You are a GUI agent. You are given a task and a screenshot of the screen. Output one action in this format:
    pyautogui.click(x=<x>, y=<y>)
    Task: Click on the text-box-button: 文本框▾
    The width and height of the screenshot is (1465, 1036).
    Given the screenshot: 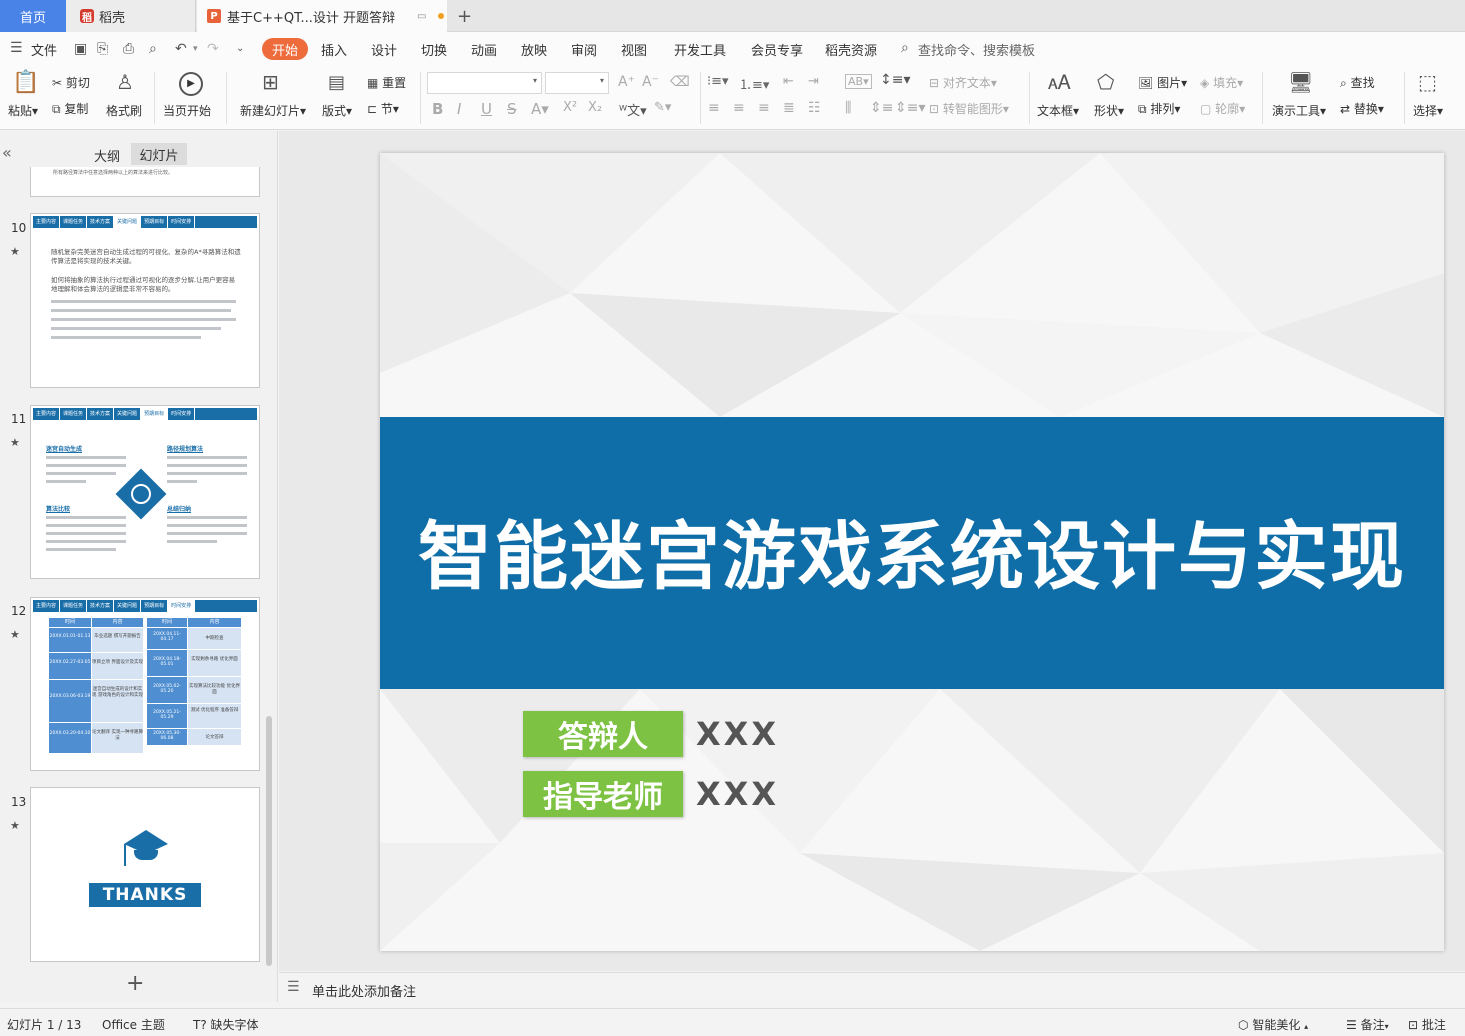 What is the action you would take?
    pyautogui.click(x=1058, y=110)
    